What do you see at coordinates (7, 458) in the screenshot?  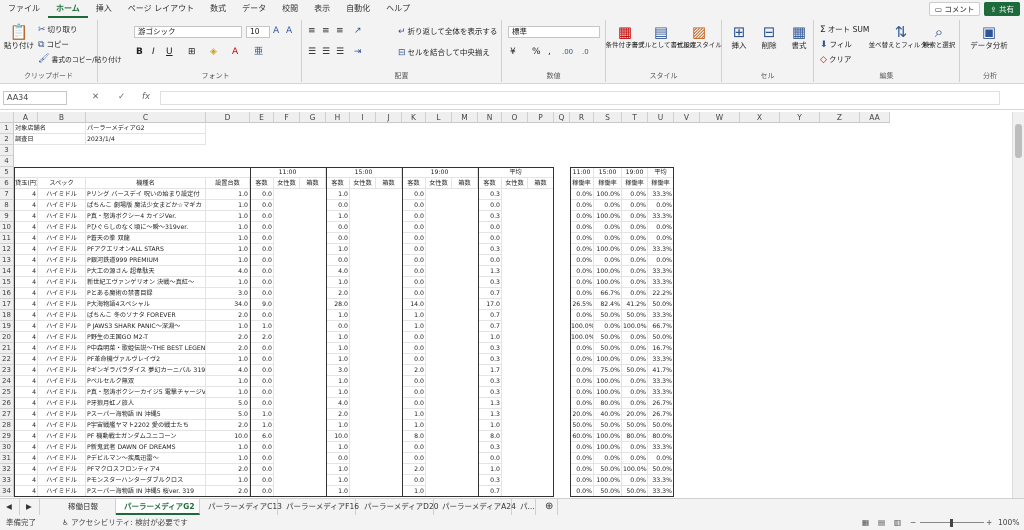 I see `row-header: 31` at bounding box center [7, 458].